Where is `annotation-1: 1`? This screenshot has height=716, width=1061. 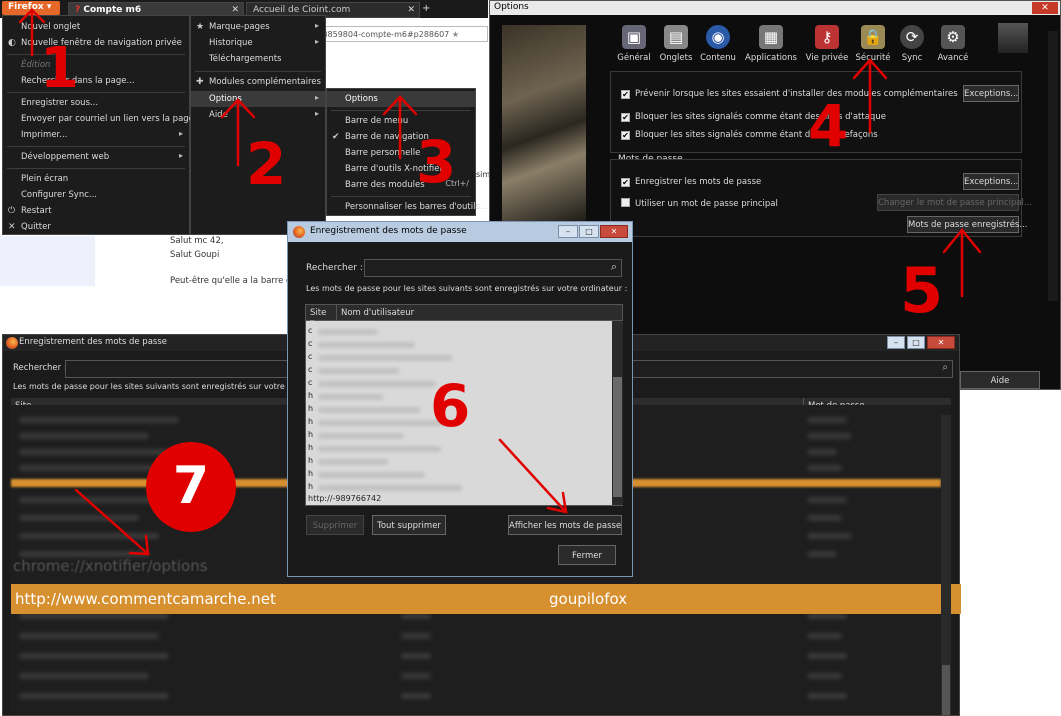
annotation-1: 1 is located at coordinates (59, 68).